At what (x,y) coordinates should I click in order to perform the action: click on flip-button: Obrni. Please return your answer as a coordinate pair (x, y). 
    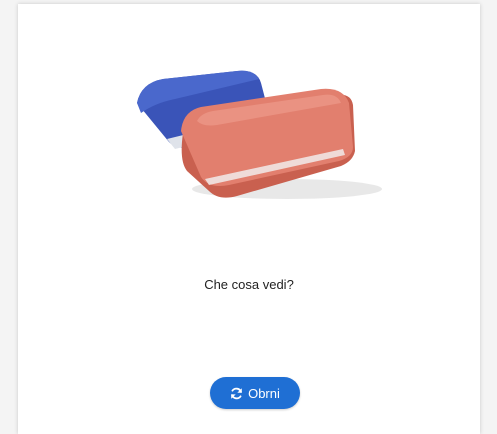
    Looking at the image, I should click on (255, 393).